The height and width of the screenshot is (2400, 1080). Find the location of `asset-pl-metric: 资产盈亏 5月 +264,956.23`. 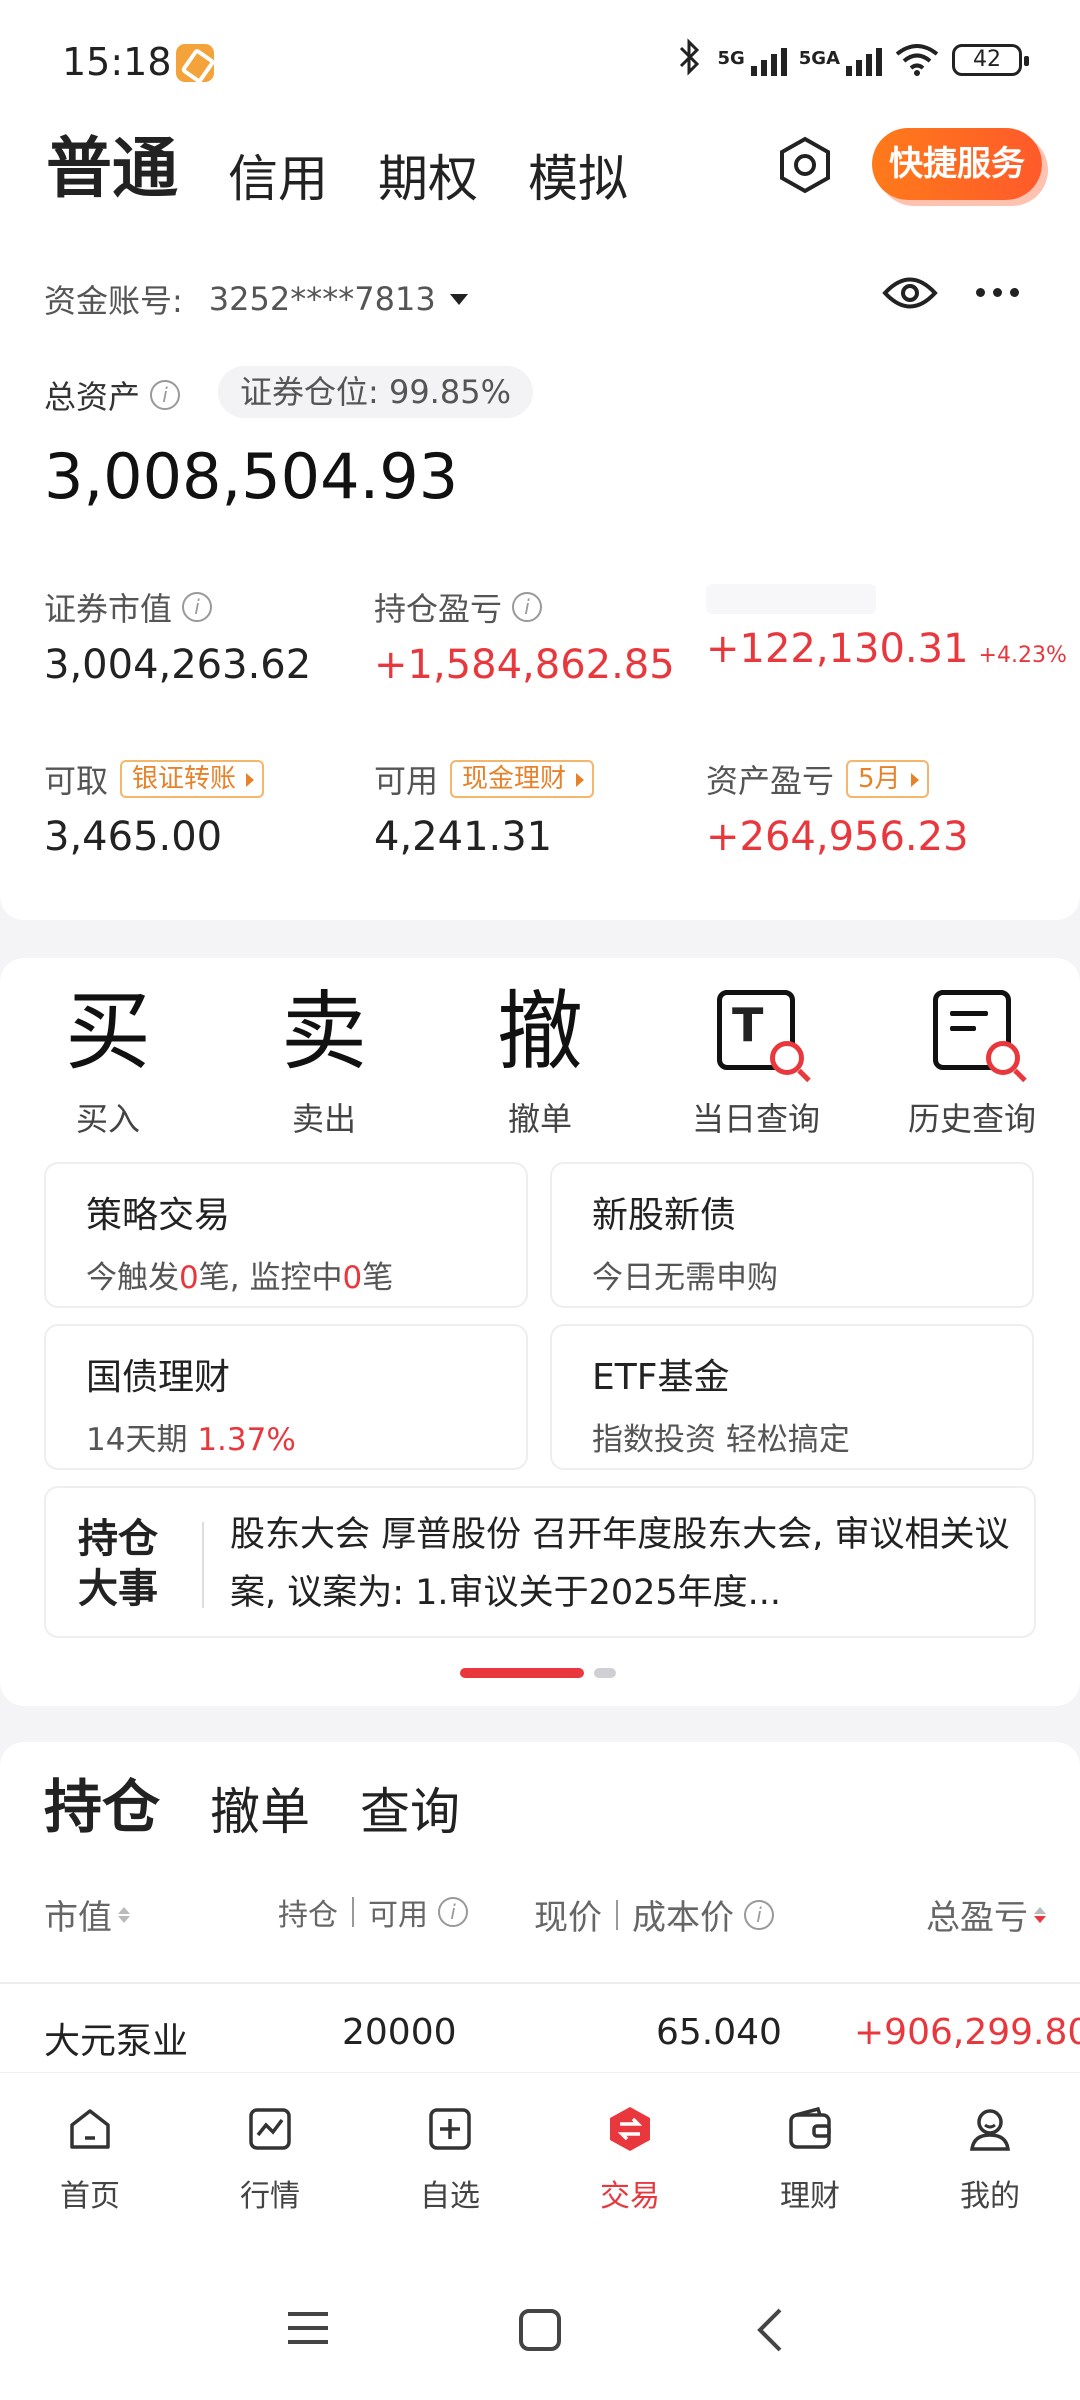

asset-pl-metric: 资产盈亏 5月 +264,956.23 is located at coordinates (837, 810).